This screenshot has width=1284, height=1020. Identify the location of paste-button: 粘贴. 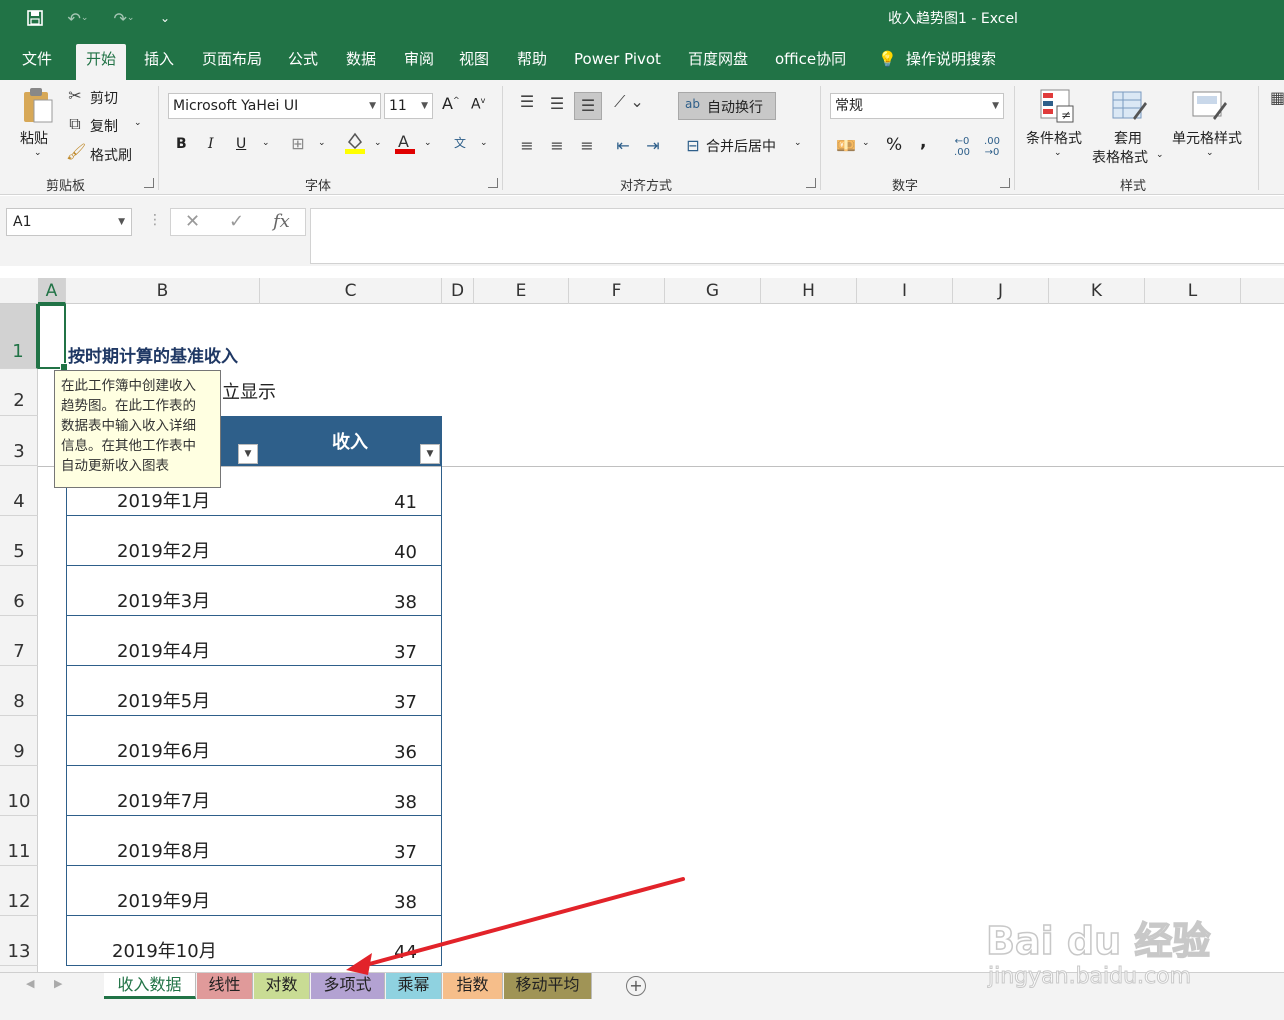
(34, 138).